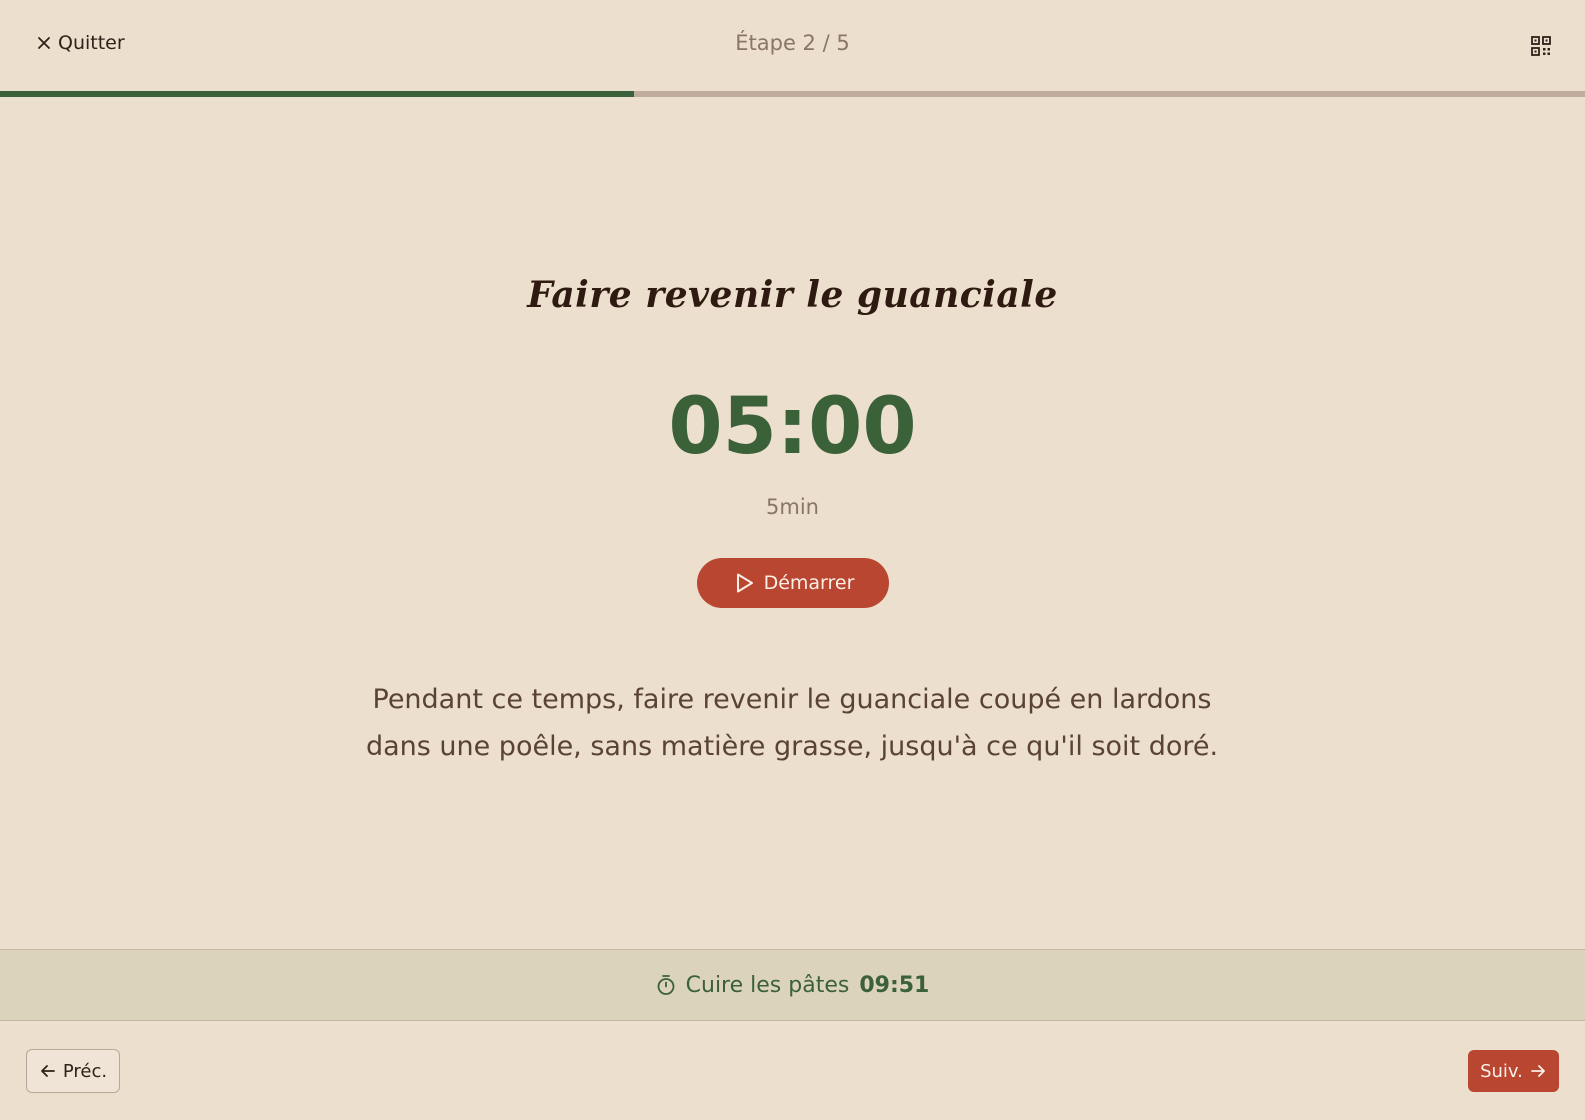  I want to click on arrow-right-icon, so click(1538, 1071).